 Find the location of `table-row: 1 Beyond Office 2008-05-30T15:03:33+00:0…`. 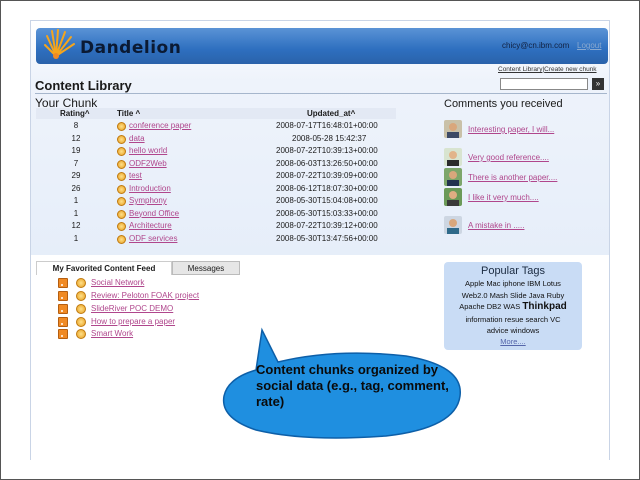

table-row: 1 Beyond Office 2008-05-30T15:03:33+00:0… is located at coordinates (216, 215).